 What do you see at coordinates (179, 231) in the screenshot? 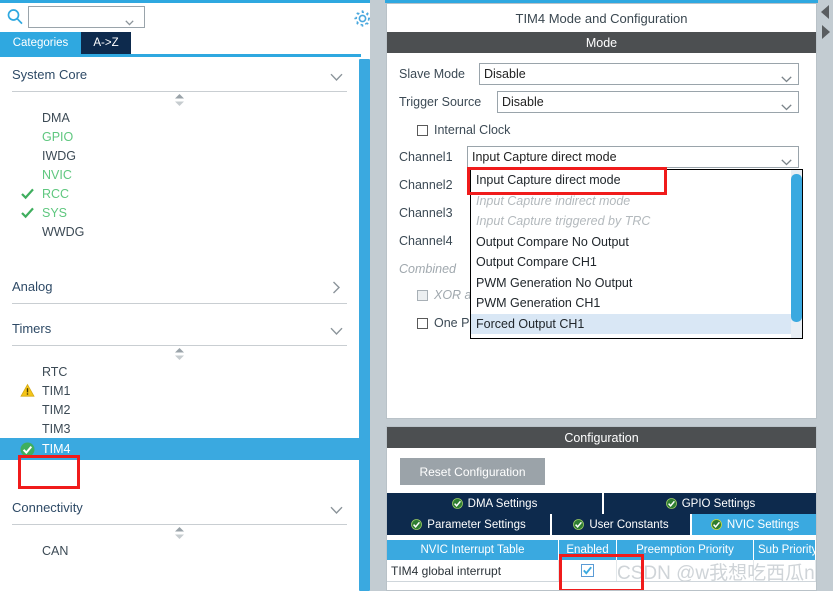
I see `list-item: WWDG` at bounding box center [179, 231].